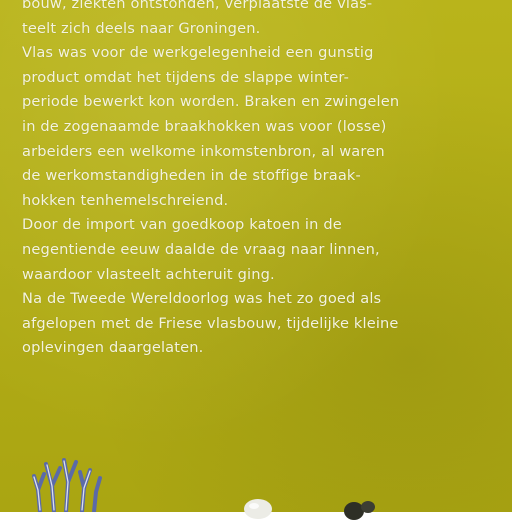 Image resolution: width=512 pixels, height=525 pixels. What do you see at coordinates (182, 225) in the screenshot?
I see `text-line: Door de import van goedkoop katoen in de` at bounding box center [182, 225].